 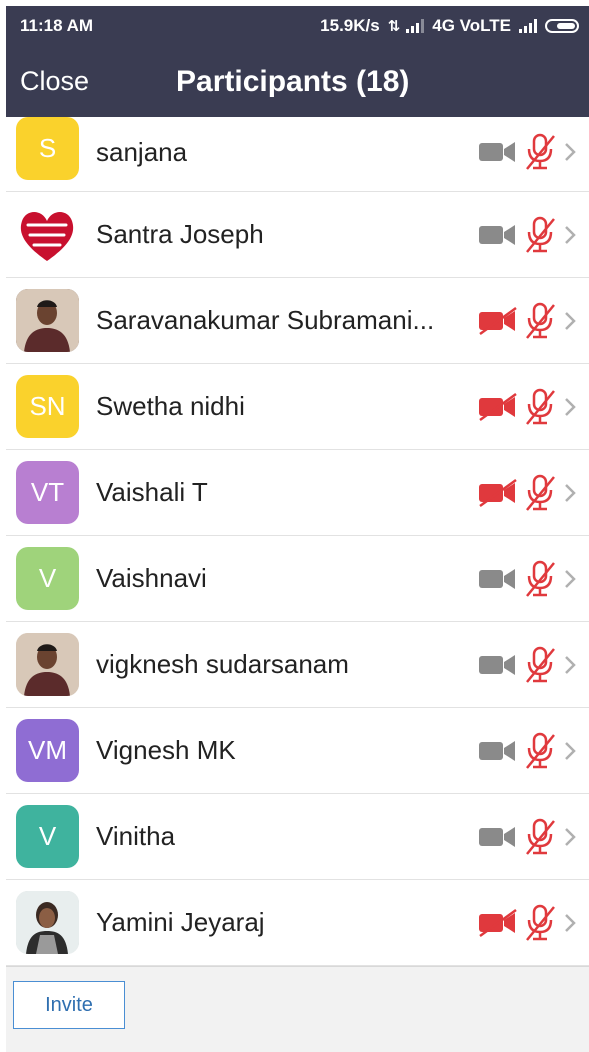 I want to click on participant-row: V Vaishnavi, so click(x=297, y=579).